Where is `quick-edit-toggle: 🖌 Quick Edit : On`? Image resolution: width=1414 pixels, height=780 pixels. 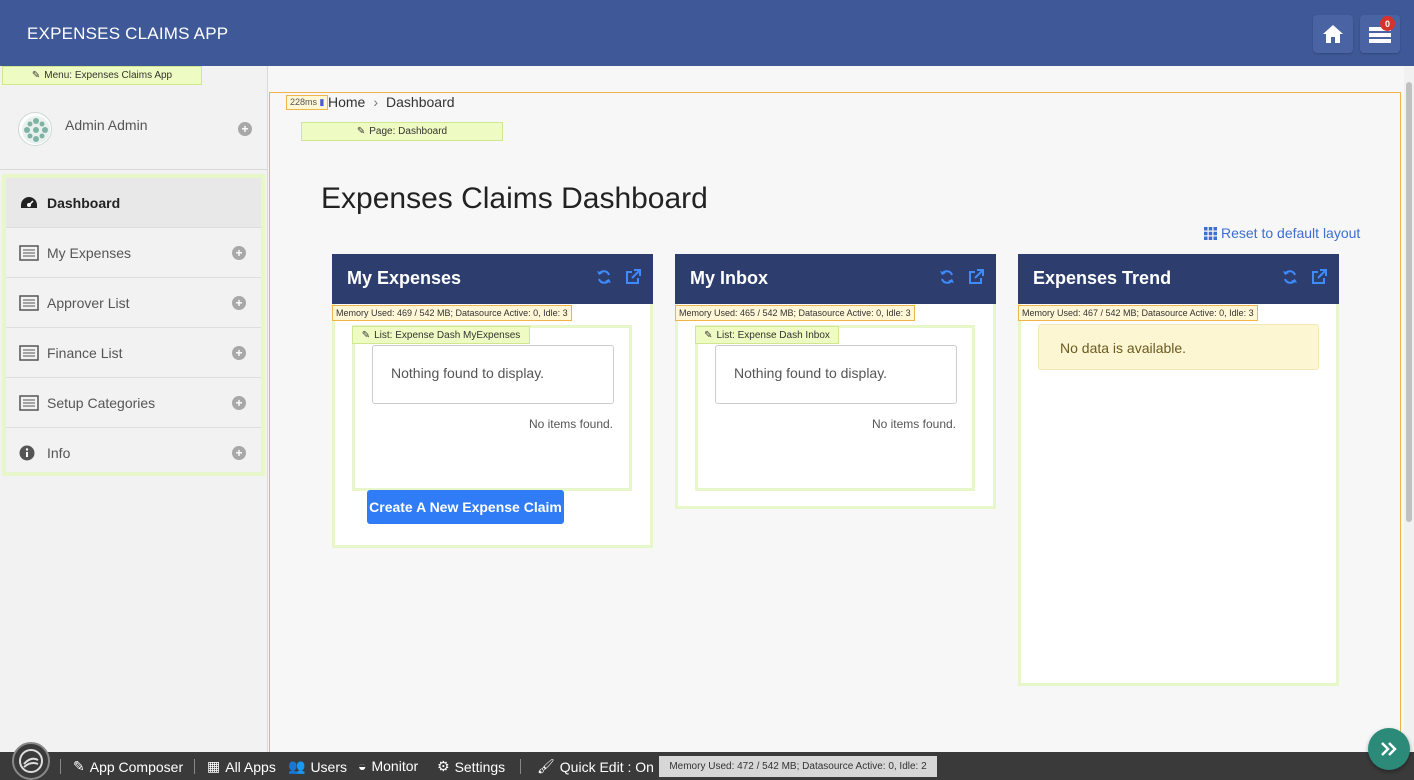
quick-edit-toggle: 🖌 Quick Edit : On is located at coordinates (595, 766).